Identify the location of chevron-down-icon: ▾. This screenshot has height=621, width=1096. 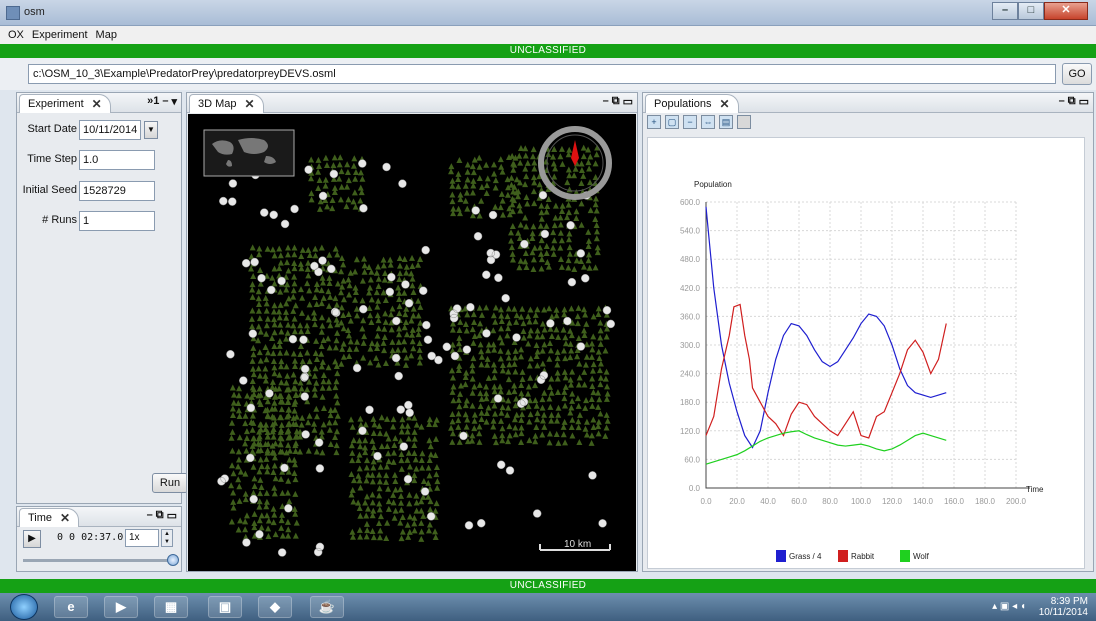
(174, 101).